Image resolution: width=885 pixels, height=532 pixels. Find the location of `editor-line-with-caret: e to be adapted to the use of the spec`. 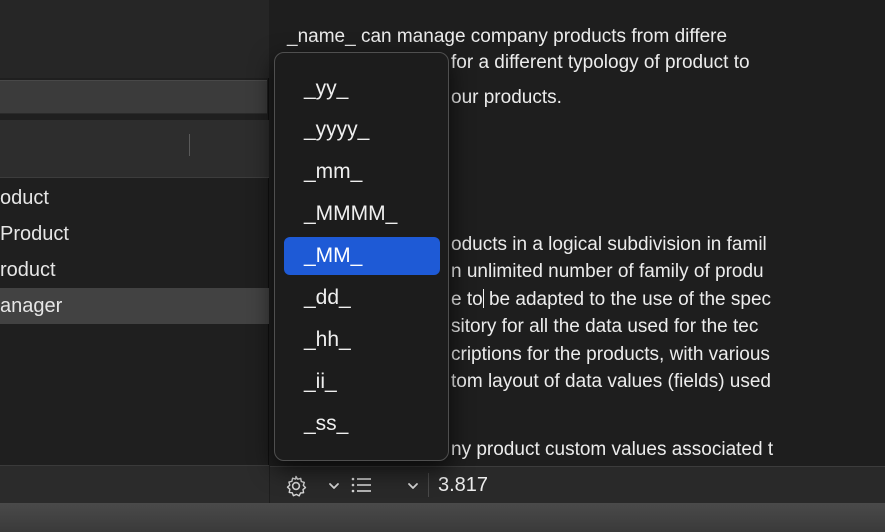

editor-line-with-caret: e to be adapted to the use of the spec is located at coordinates (611, 300).